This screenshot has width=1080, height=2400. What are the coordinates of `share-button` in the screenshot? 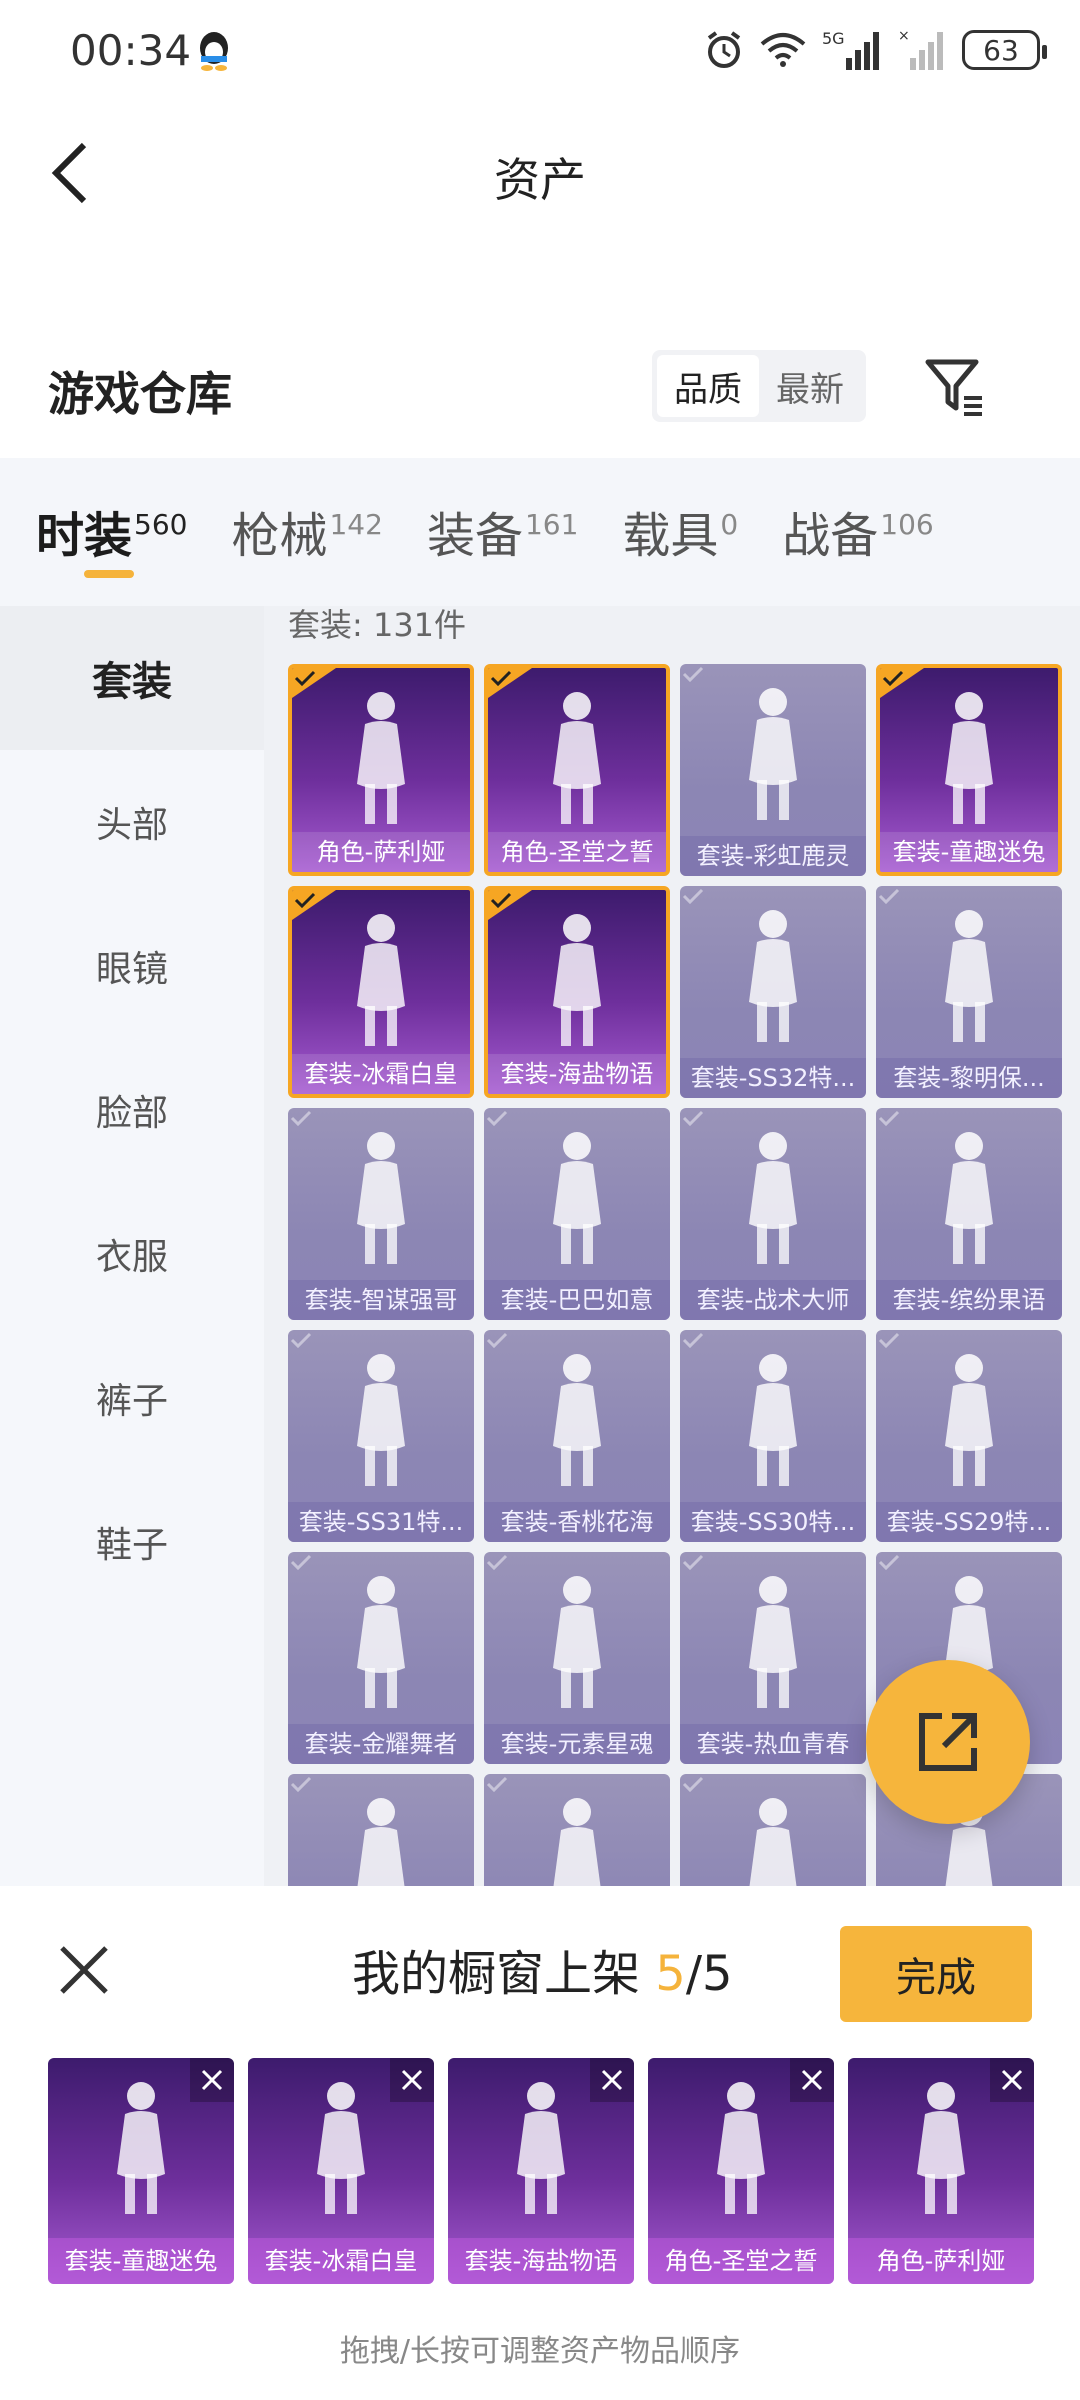 It's located at (948, 1742).